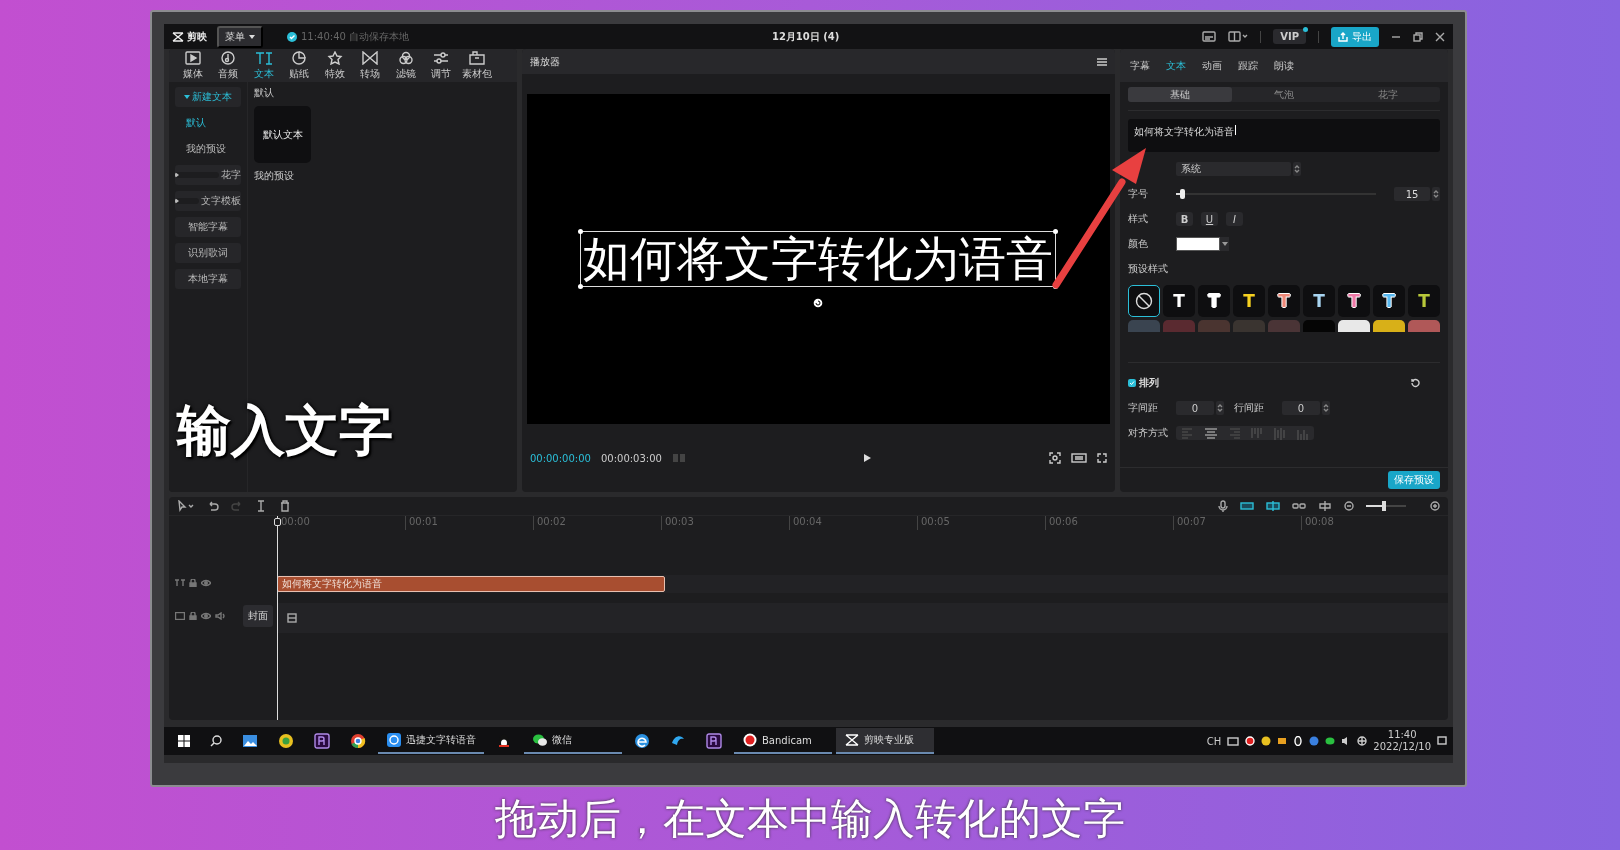 The height and width of the screenshot is (850, 1620). Describe the element at coordinates (1442, 741) in the screenshot. I see `notification-icon` at that location.